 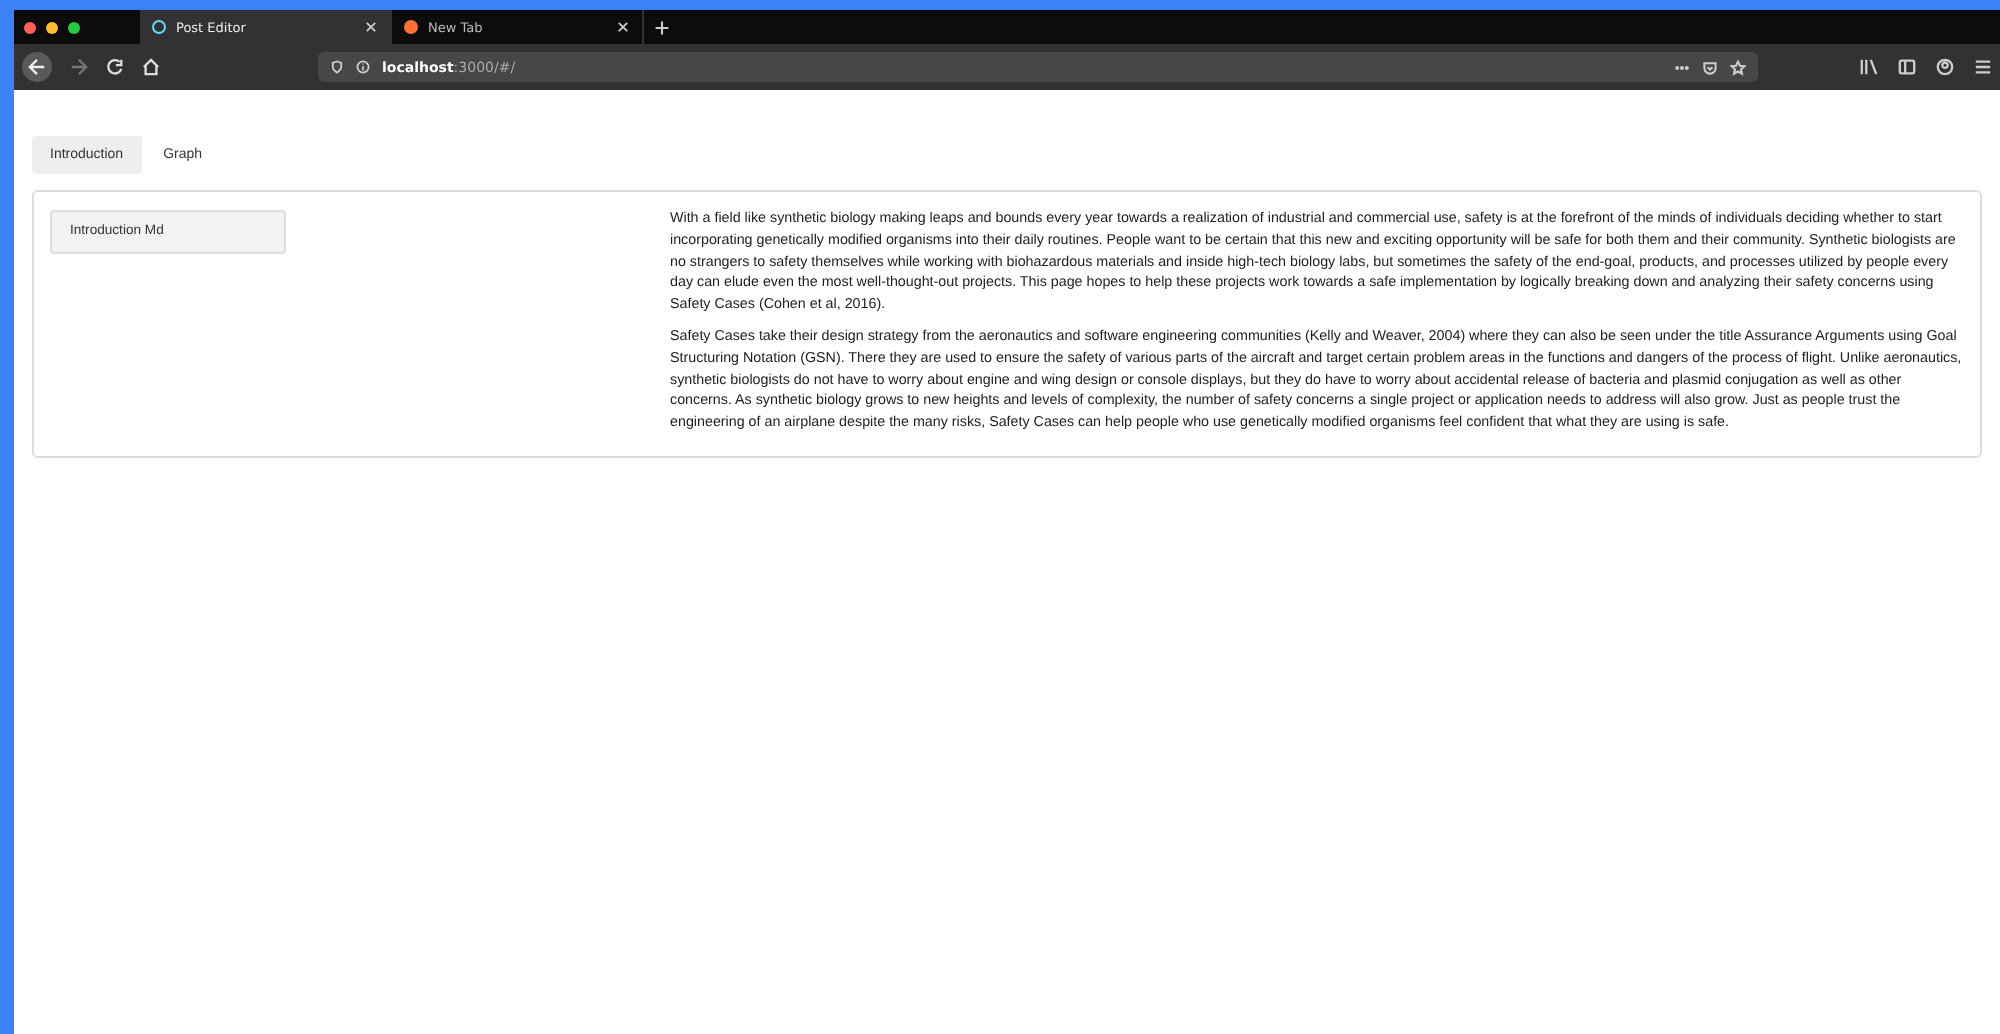 I want to click on sidebar-icon, so click(x=1907, y=67).